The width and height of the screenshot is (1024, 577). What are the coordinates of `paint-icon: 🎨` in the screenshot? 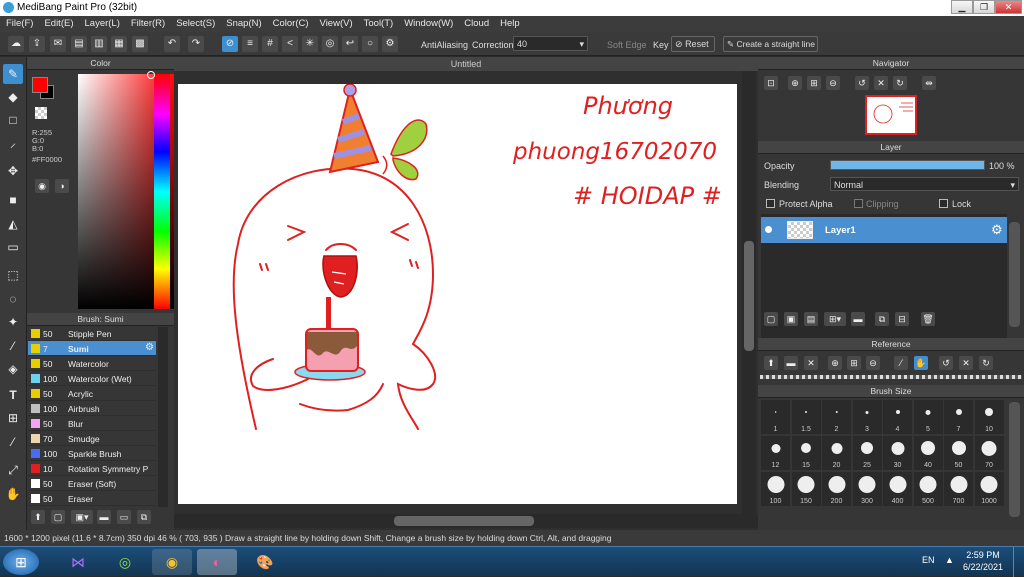 It's located at (265, 562).